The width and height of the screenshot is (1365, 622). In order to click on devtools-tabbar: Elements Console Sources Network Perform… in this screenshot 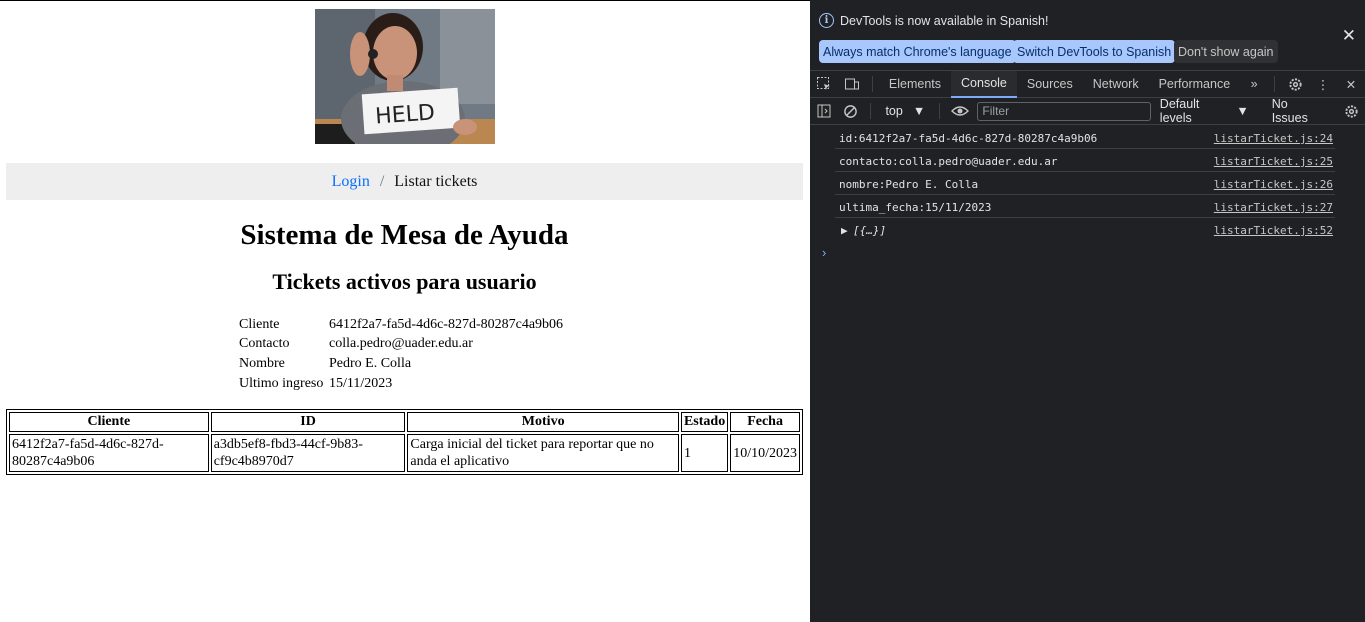, I will do `click(1087, 84)`.